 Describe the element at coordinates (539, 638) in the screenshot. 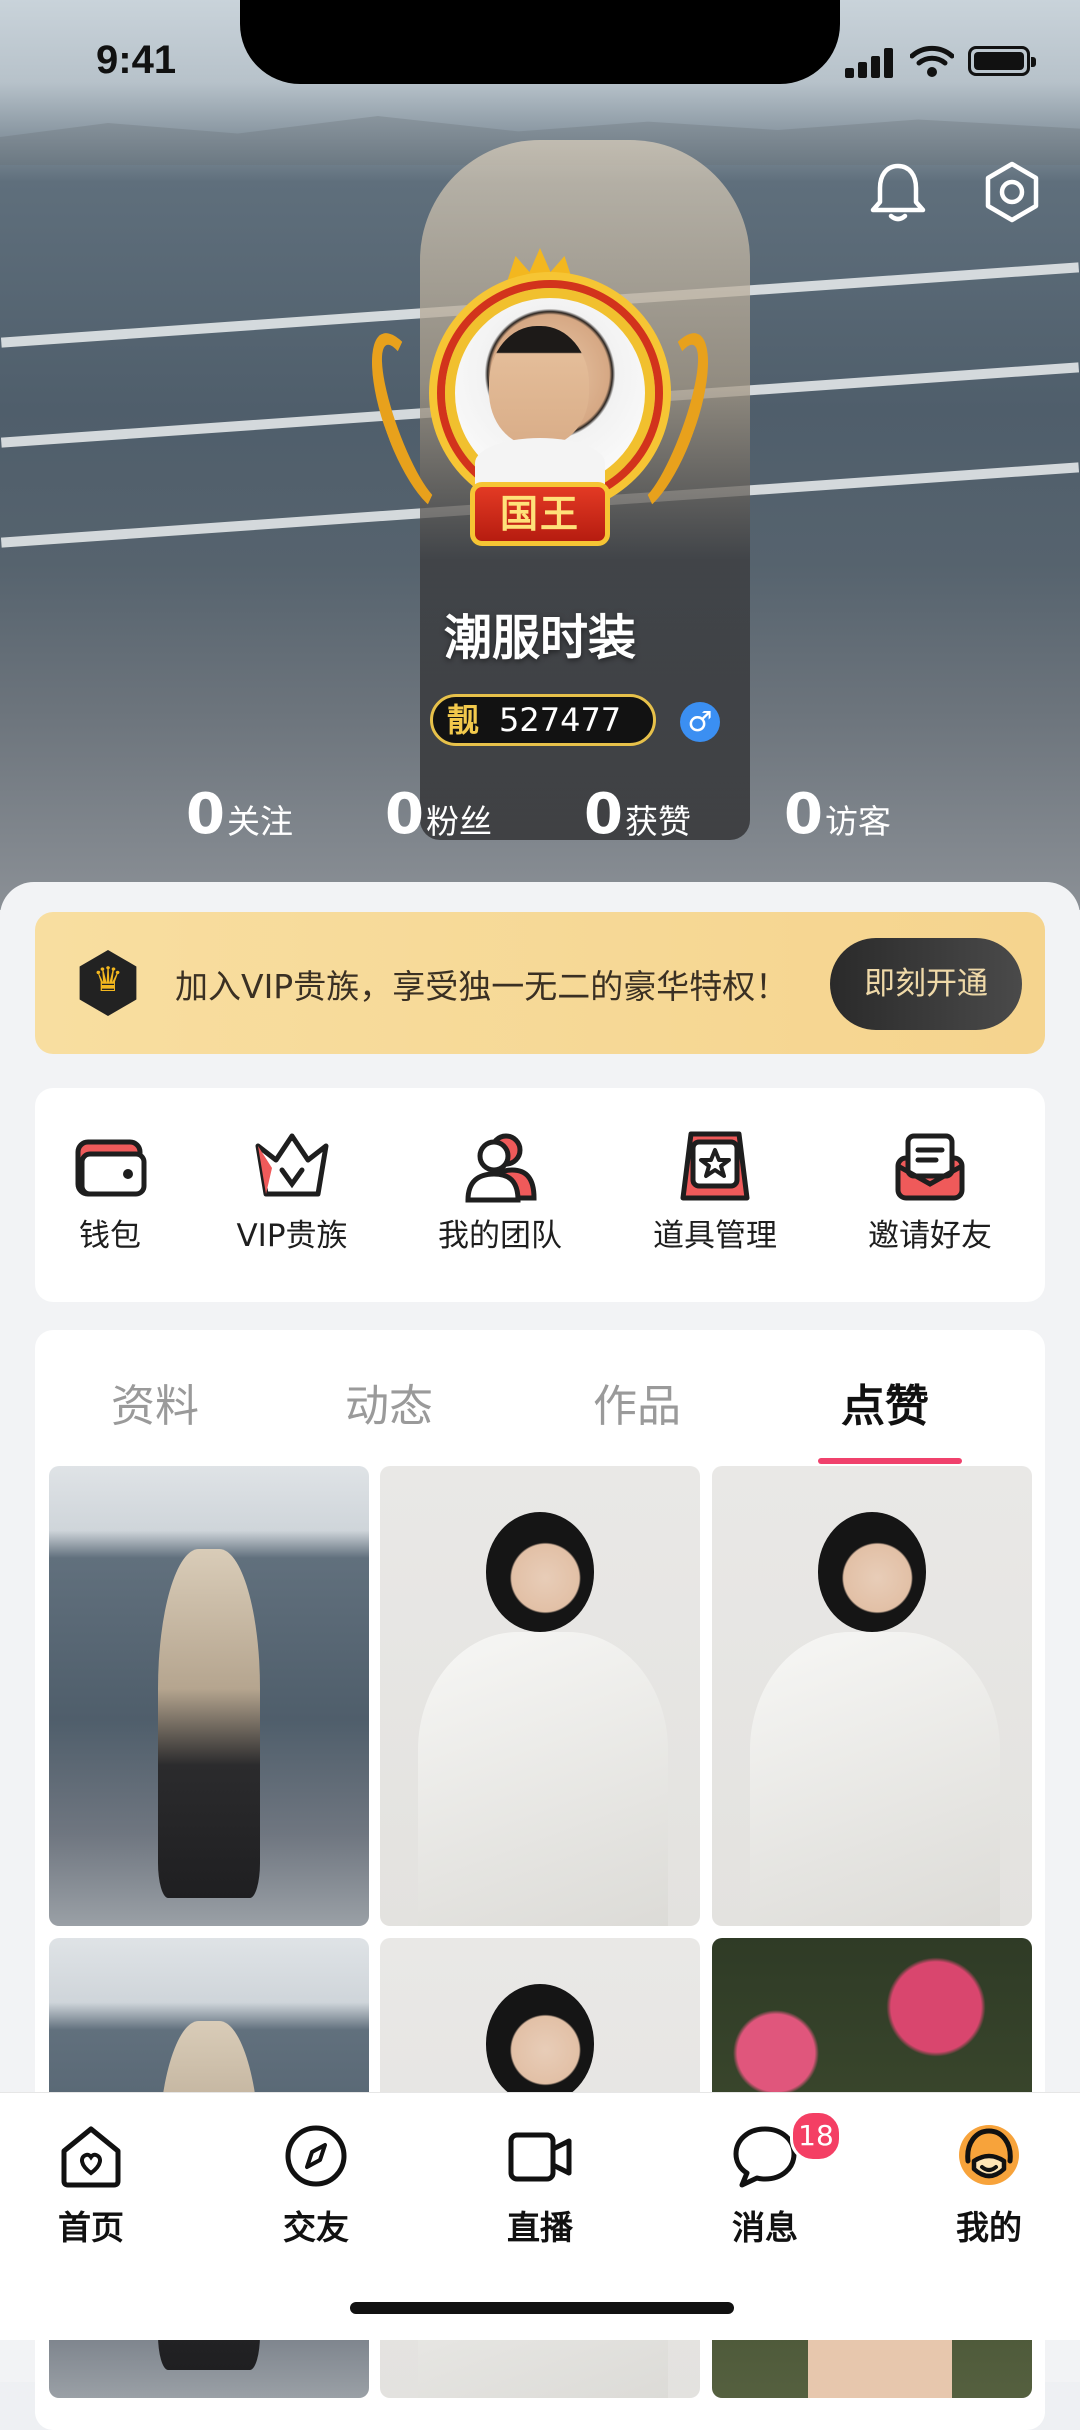

I see `profile-username: 潮服时装` at that location.